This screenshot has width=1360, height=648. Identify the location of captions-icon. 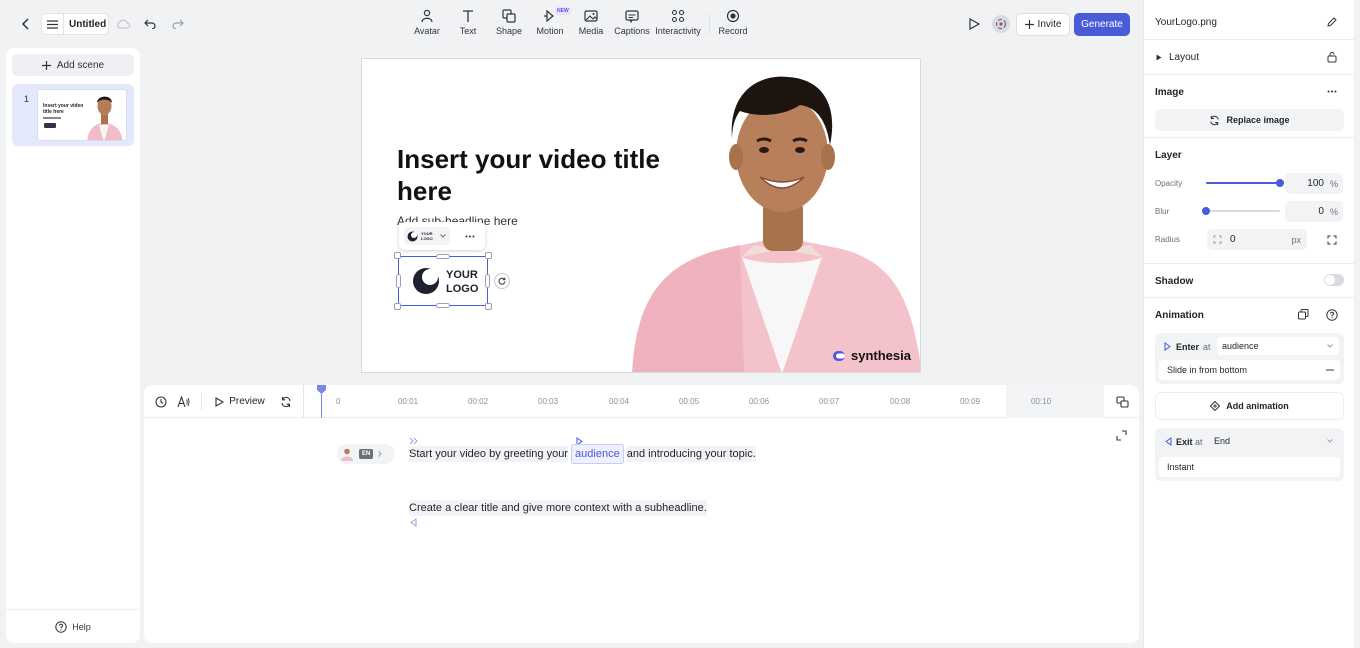
(632, 16).